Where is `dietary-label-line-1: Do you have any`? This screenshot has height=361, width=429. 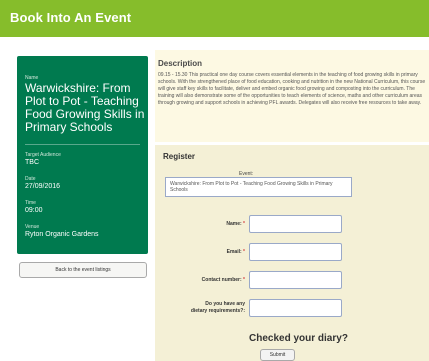 dietary-label-line-1: Do you have any is located at coordinates (225, 304).